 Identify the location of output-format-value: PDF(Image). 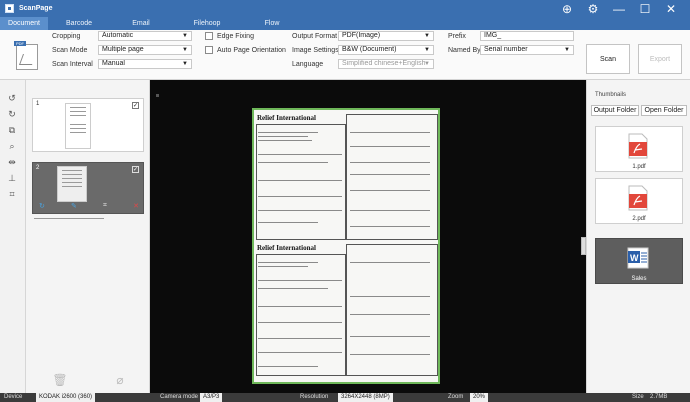
(361, 35).